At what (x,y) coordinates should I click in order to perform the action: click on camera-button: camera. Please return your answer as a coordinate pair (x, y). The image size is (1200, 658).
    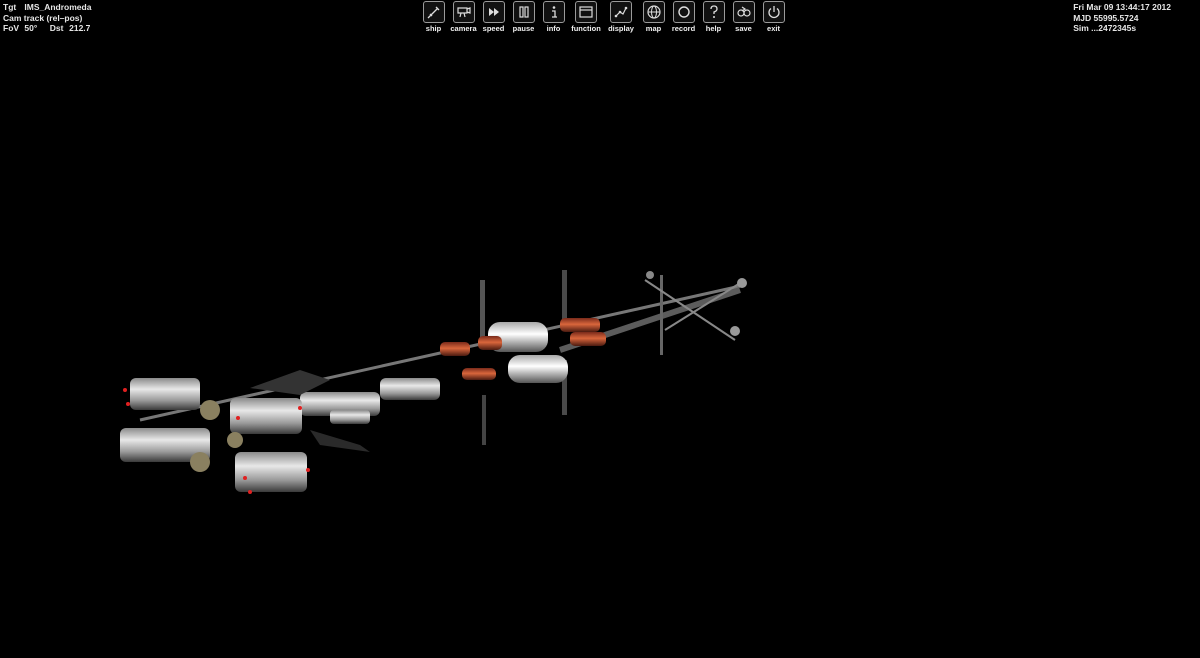
    Looking at the image, I should click on (463, 17).